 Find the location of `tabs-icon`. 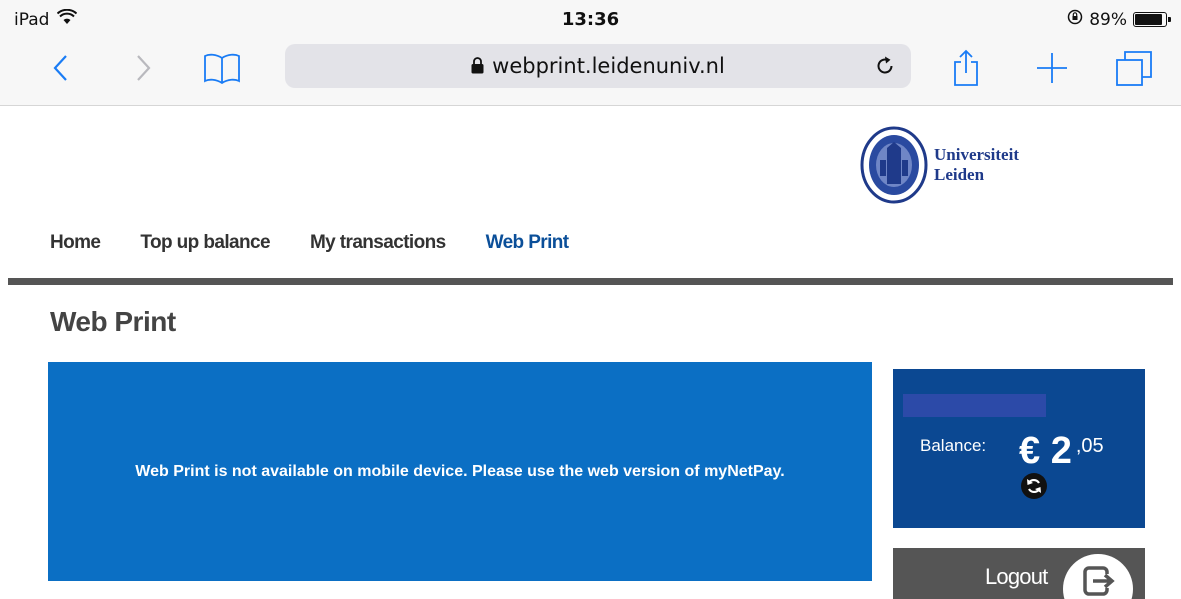

tabs-icon is located at coordinates (1134, 68).